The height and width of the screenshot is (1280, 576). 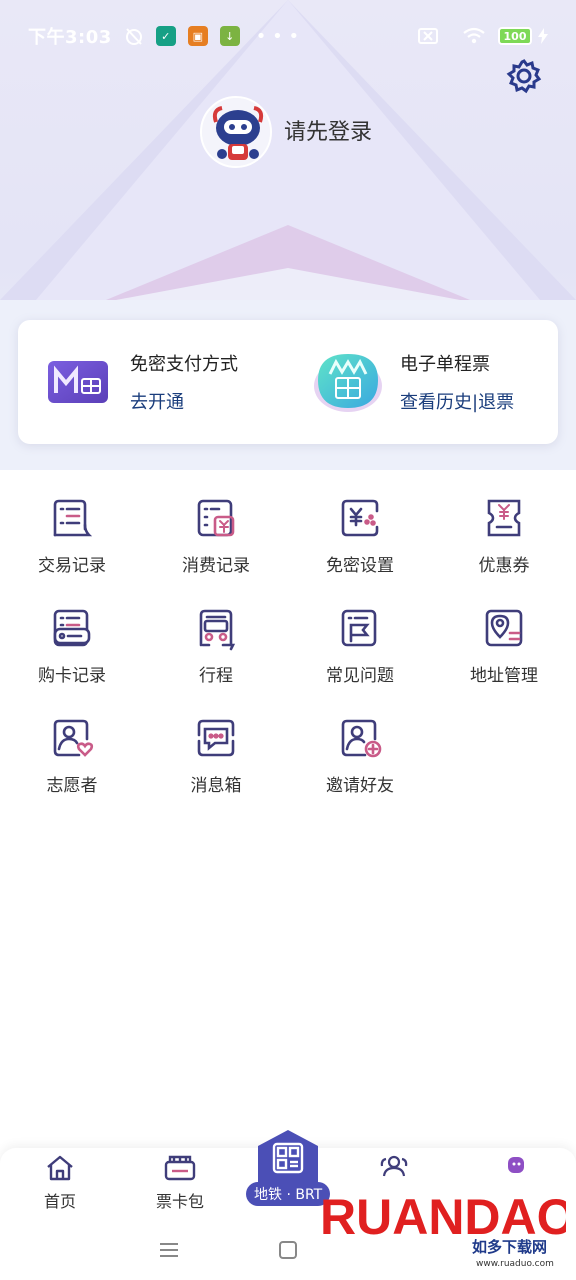 What do you see at coordinates (288, 1250) in the screenshot?
I see `system-home-icon` at bounding box center [288, 1250].